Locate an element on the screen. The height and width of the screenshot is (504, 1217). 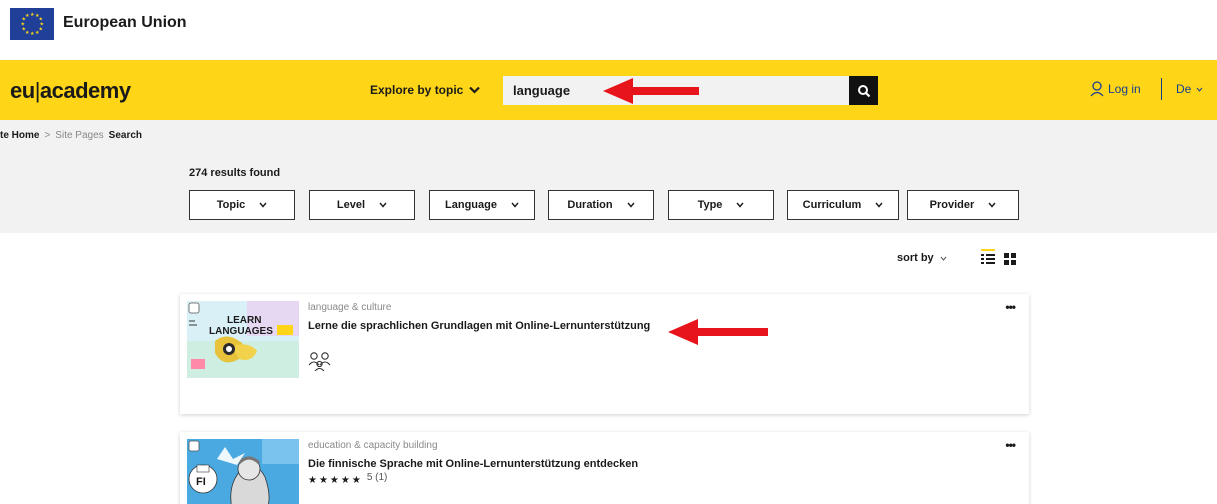
filter-duration: Duration is located at coordinates (601, 205).